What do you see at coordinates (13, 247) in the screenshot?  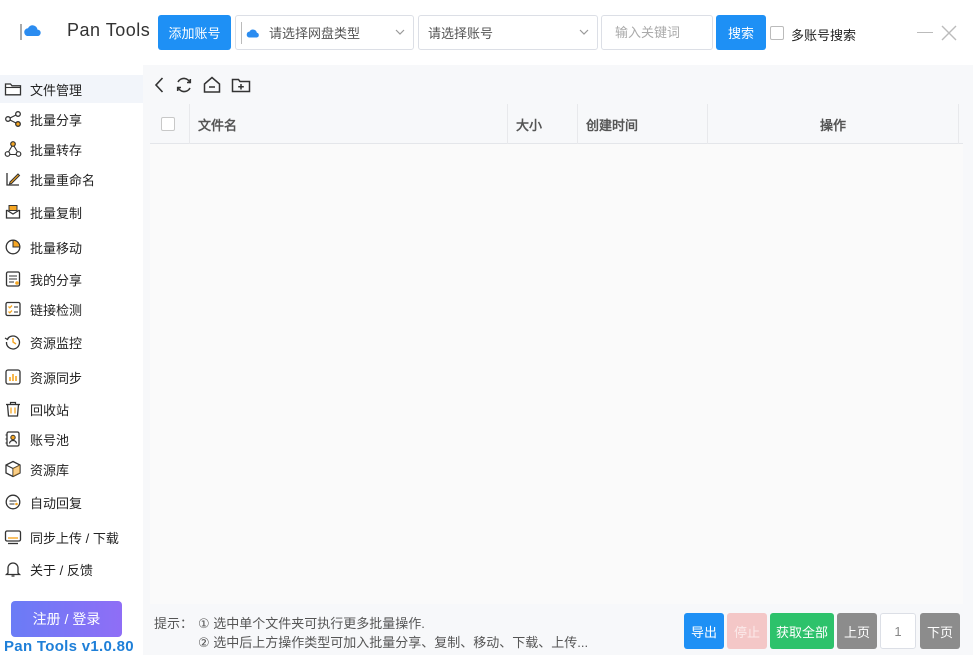 I see `move-icon` at bounding box center [13, 247].